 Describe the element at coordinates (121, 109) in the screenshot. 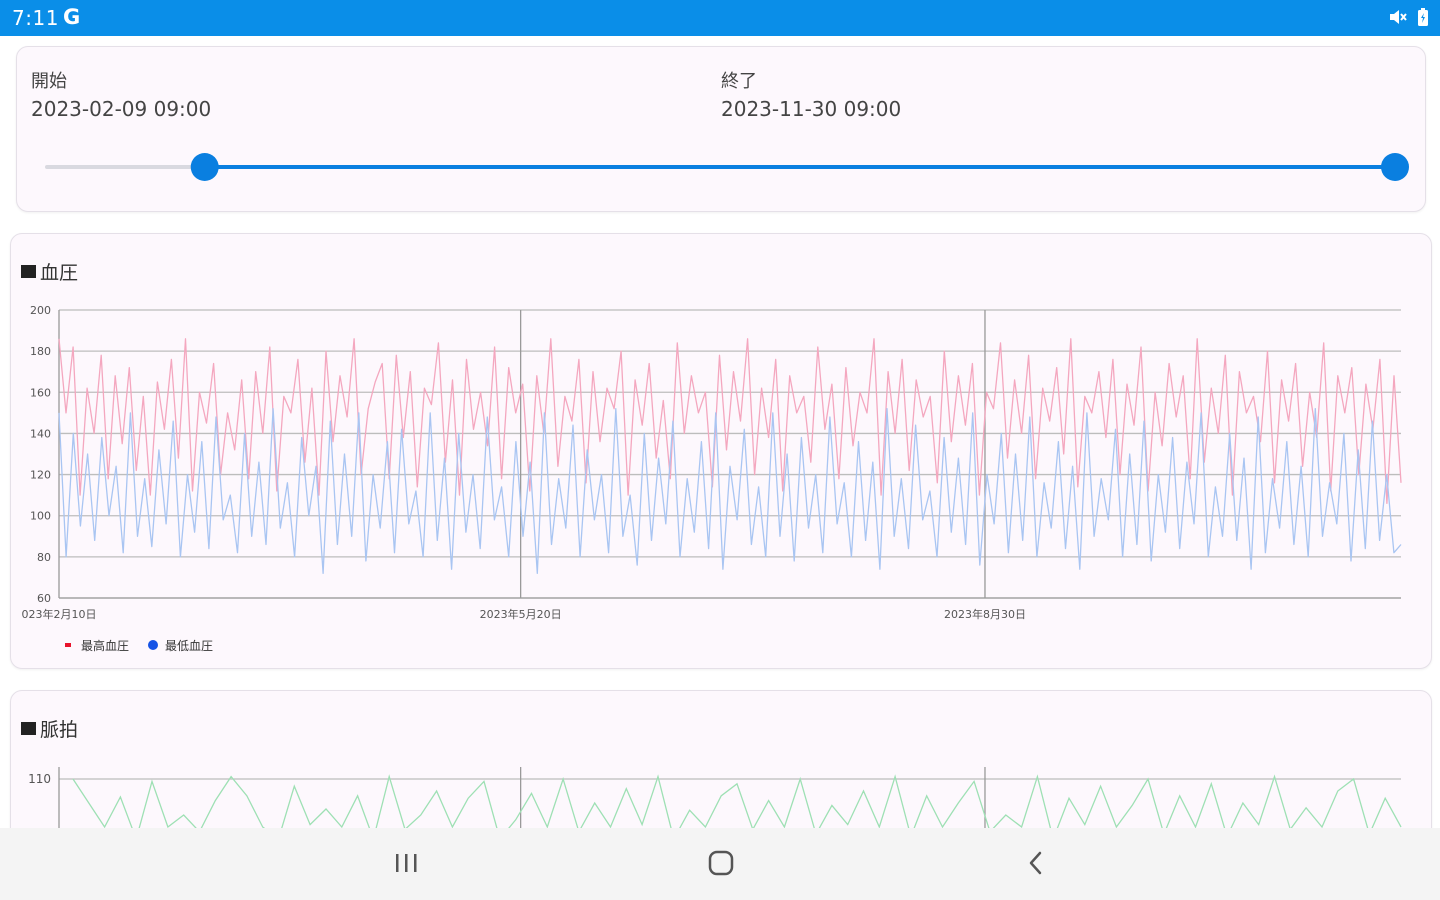

I see `start-date-value: 2023-02-09 09:00` at that location.